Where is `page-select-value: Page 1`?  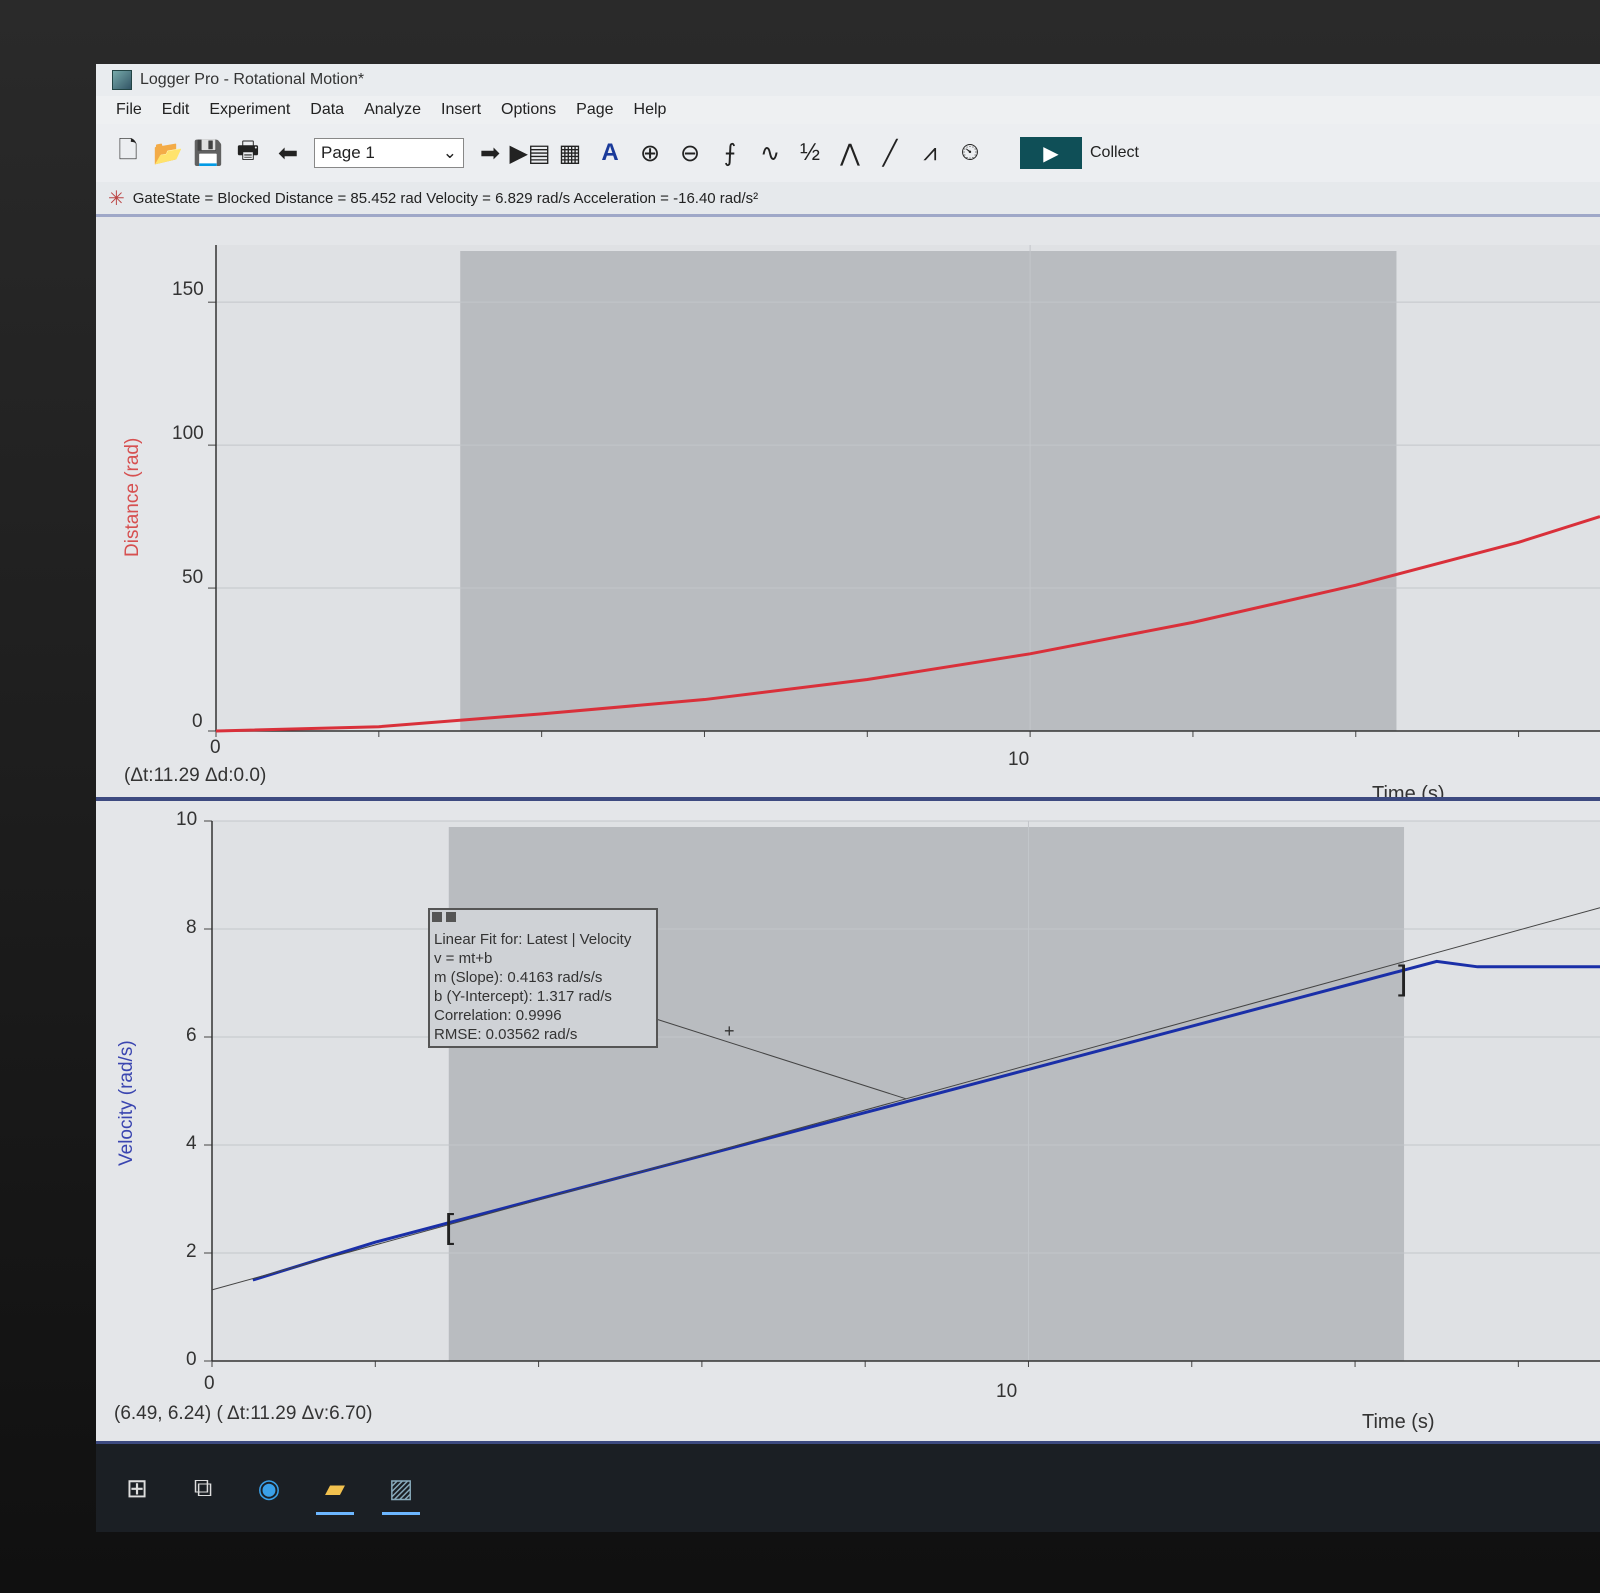 page-select-value: Page 1 is located at coordinates (348, 152).